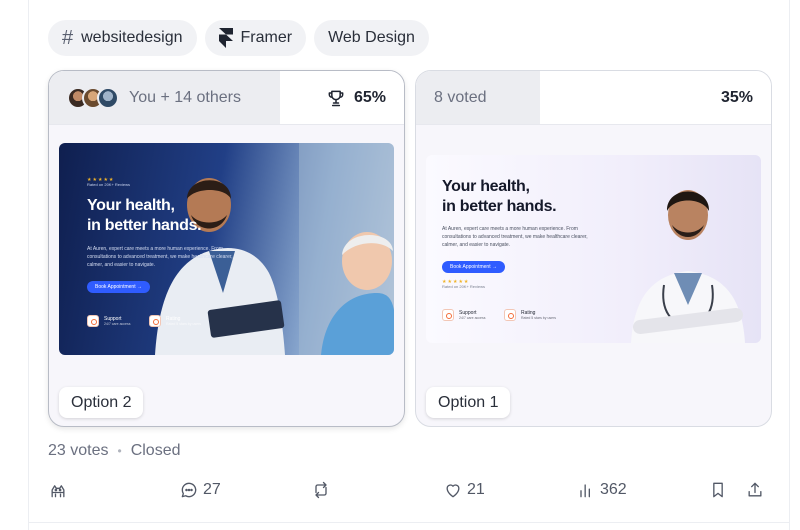 The image size is (800, 530). What do you see at coordinates (266, 37) in the screenshot?
I see `tag-label: Framer` at bounding box center [266, 37].